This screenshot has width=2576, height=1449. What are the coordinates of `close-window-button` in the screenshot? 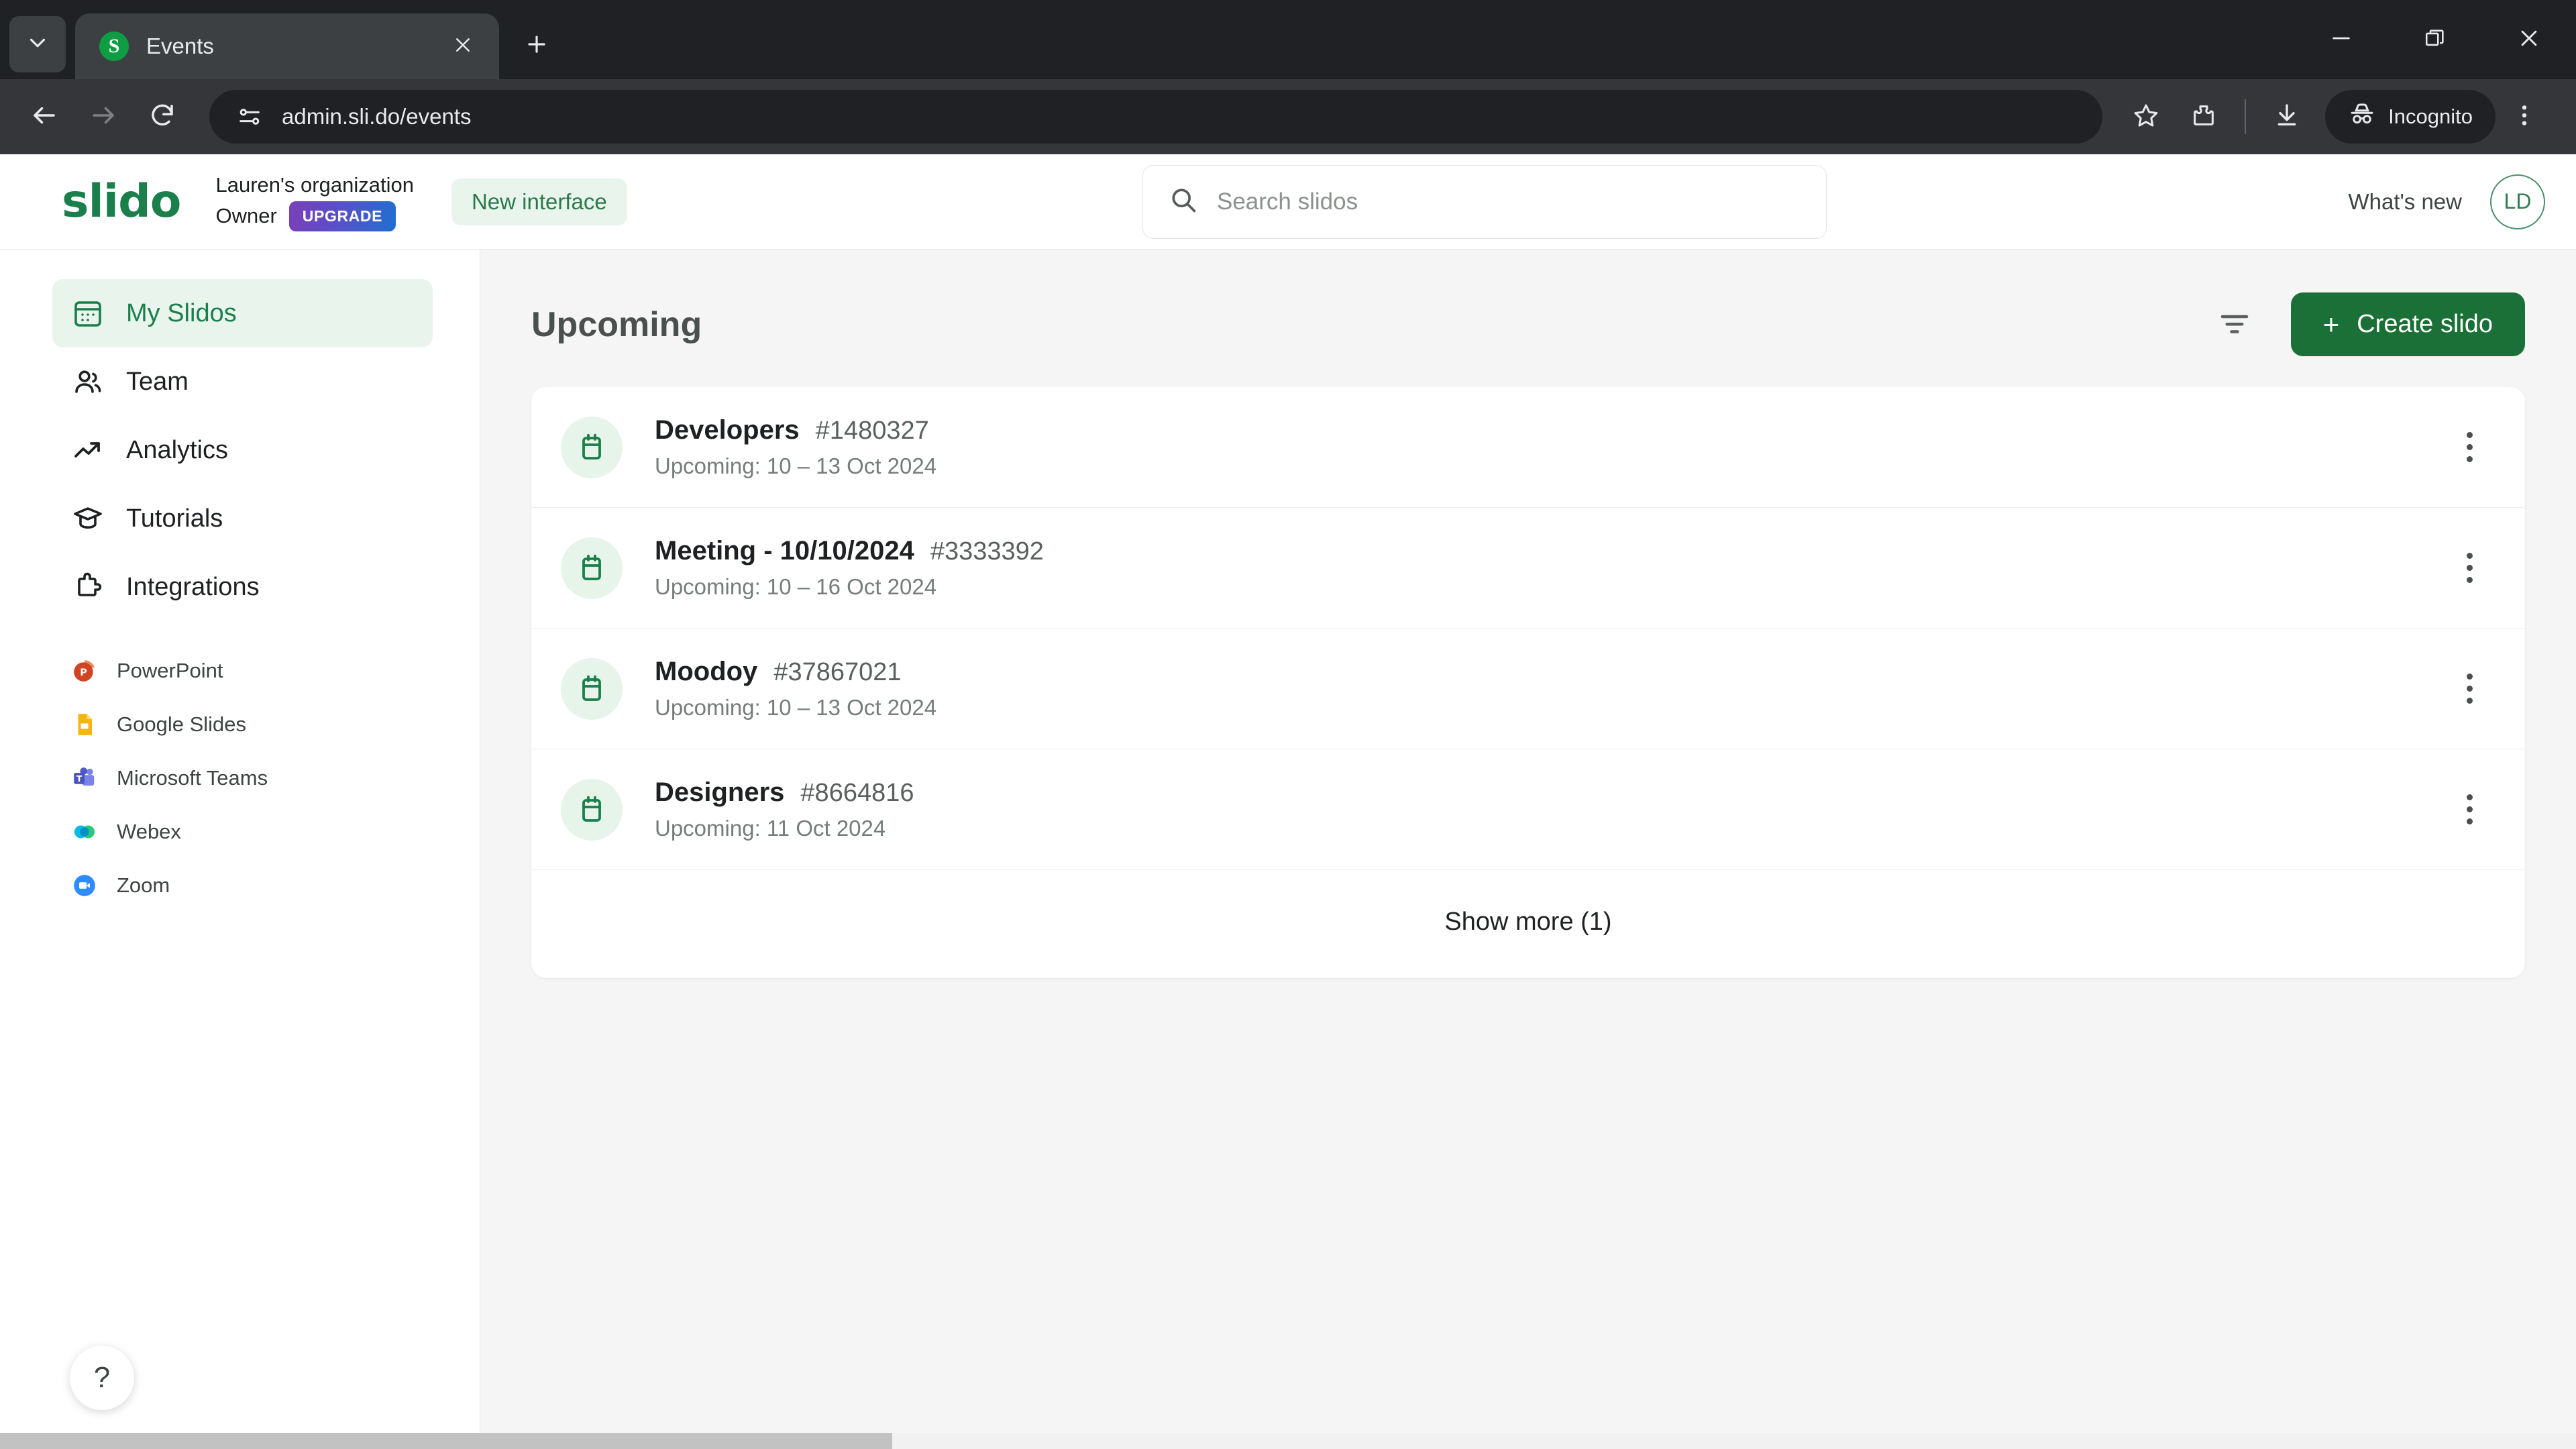 It's located at (2529, 39).